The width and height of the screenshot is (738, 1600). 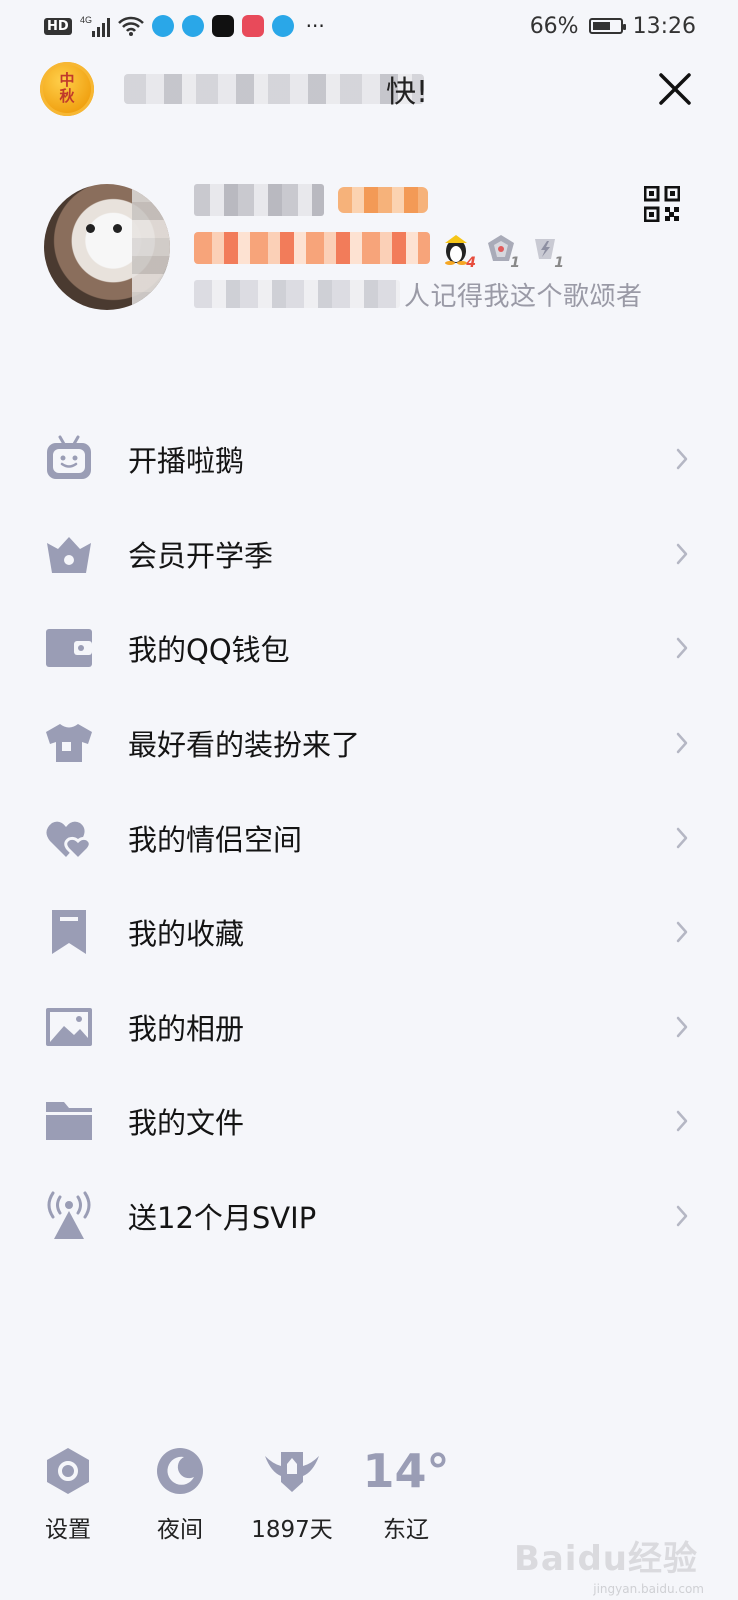 I want to click on armor-badge-icon: 1, so click(x=502, y=251).